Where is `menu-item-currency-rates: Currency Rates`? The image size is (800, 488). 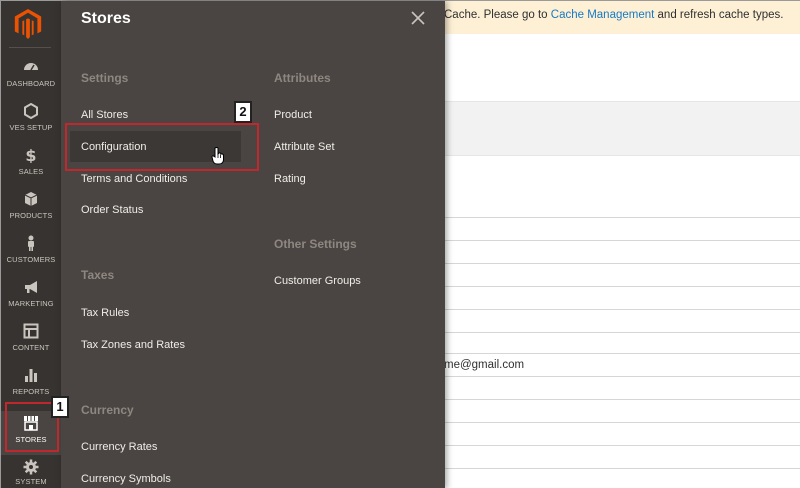 menu-item-currency-rates: Currency Rates is located at coordinates (119, 447).